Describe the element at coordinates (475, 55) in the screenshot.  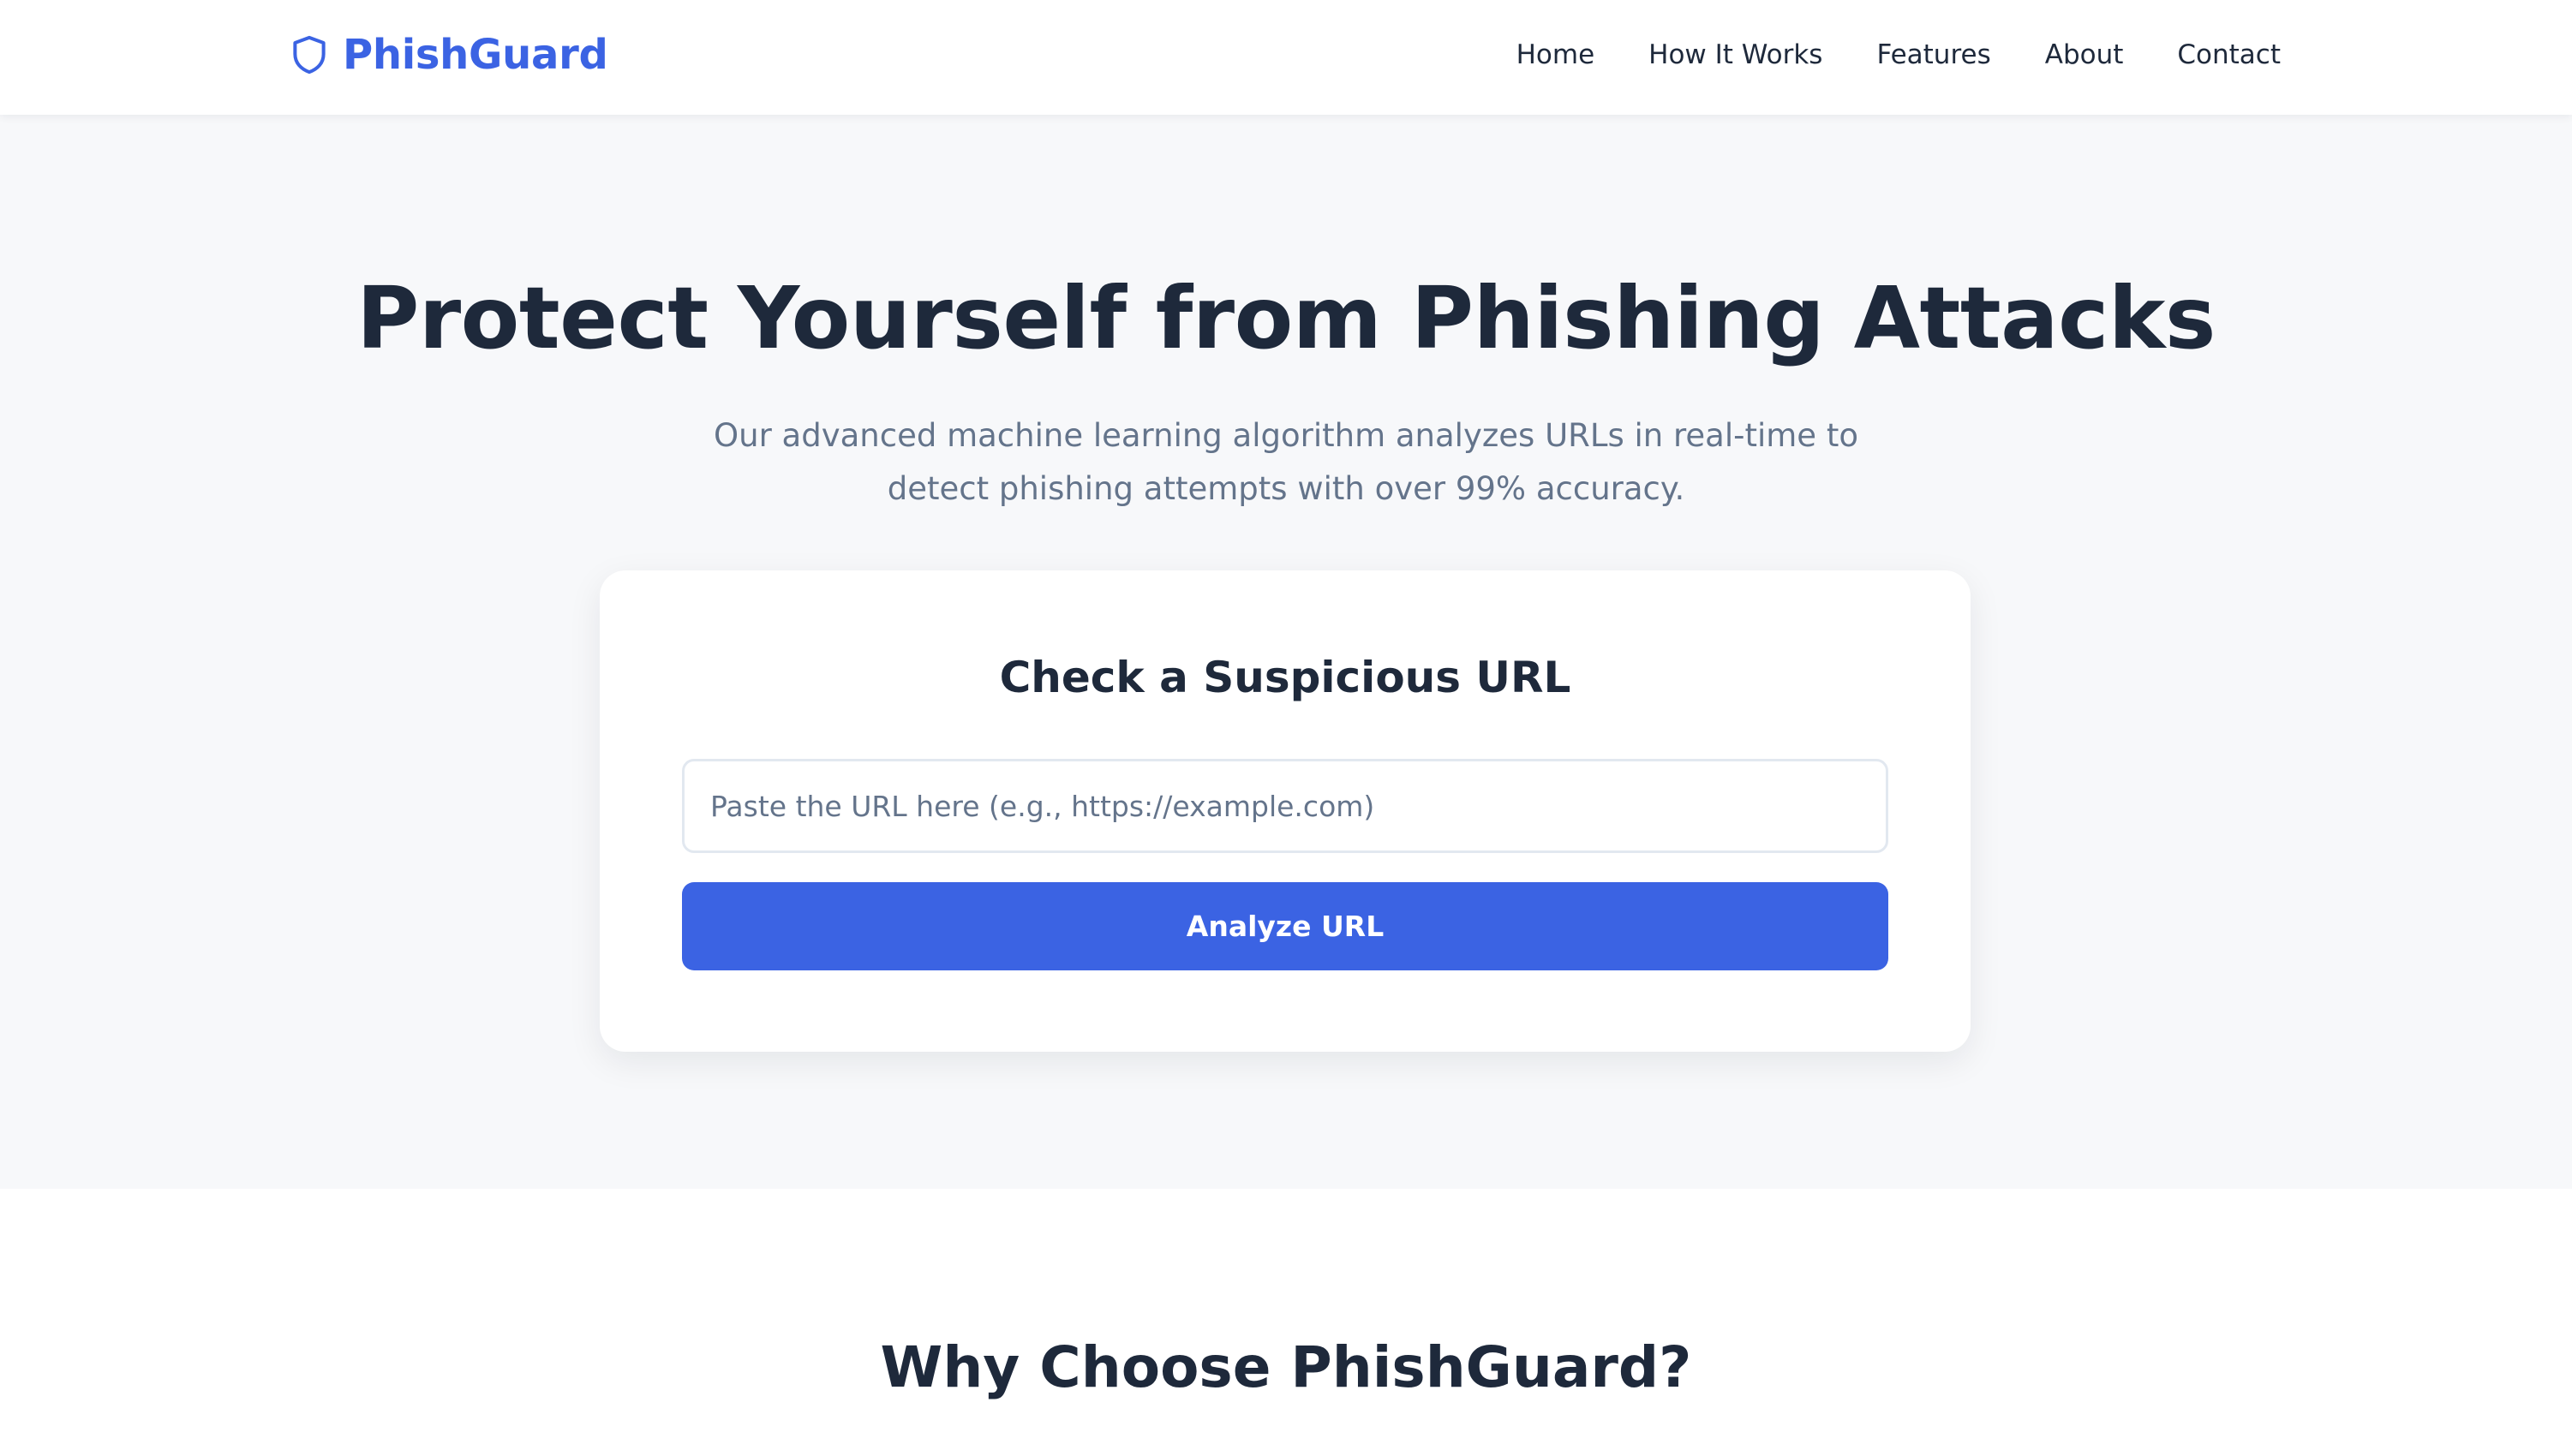
I see `brand-name: PhishGuard` at that location.